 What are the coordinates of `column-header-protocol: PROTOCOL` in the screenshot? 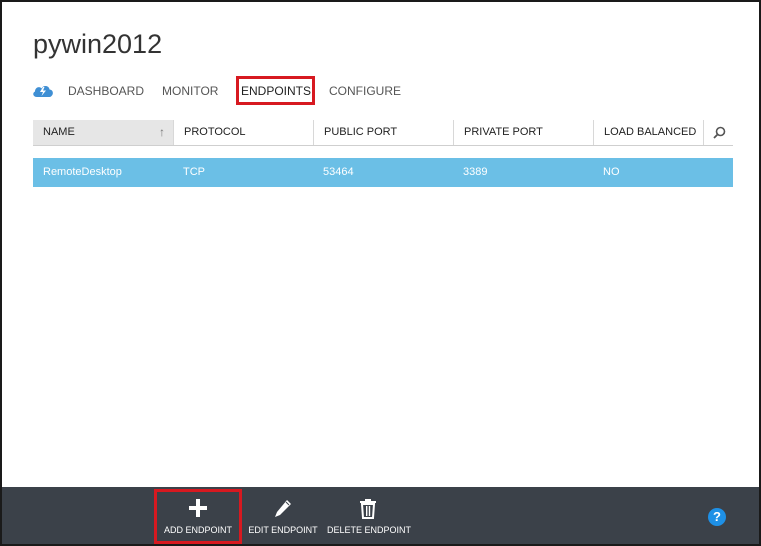 It's located at (243, 132).